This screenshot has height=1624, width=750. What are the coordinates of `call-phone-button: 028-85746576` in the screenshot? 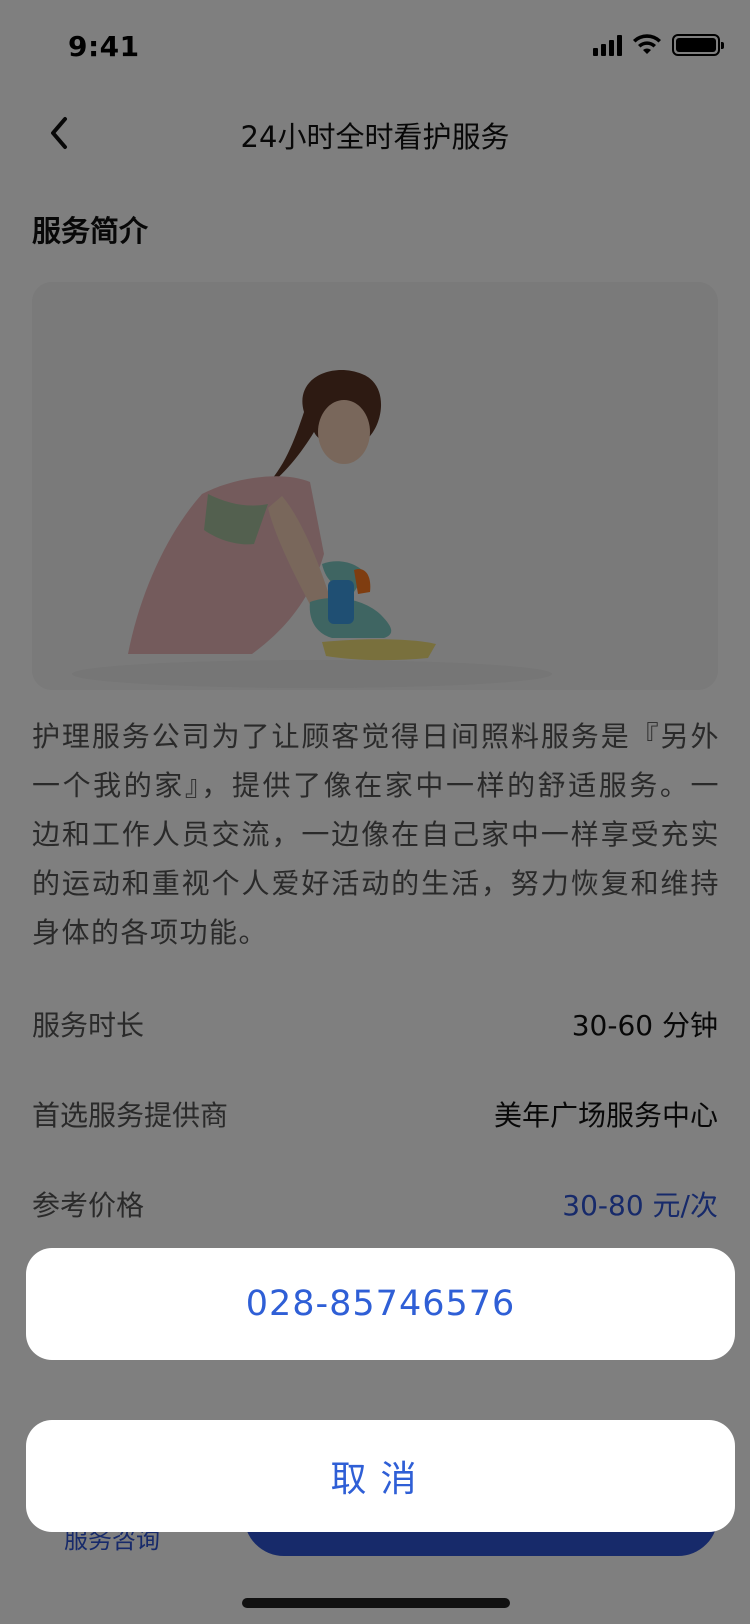 It's located at (380, 1304).